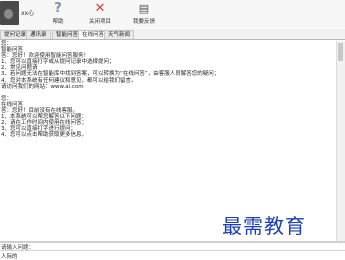 Image resolution: width=345 pixels, height=260 pixels. What do you see at coordinates (44, 135) in the screenshot?
I see `chat-line: 4、您可以点击帮助获取更多信息。` at bounding box center [44, 135].